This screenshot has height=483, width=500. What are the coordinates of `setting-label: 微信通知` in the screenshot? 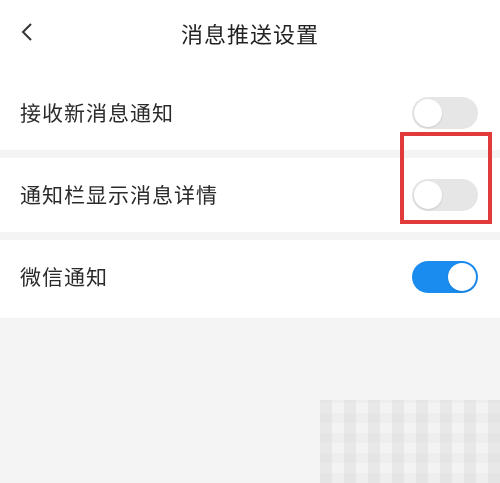 It's located at (64, 278).